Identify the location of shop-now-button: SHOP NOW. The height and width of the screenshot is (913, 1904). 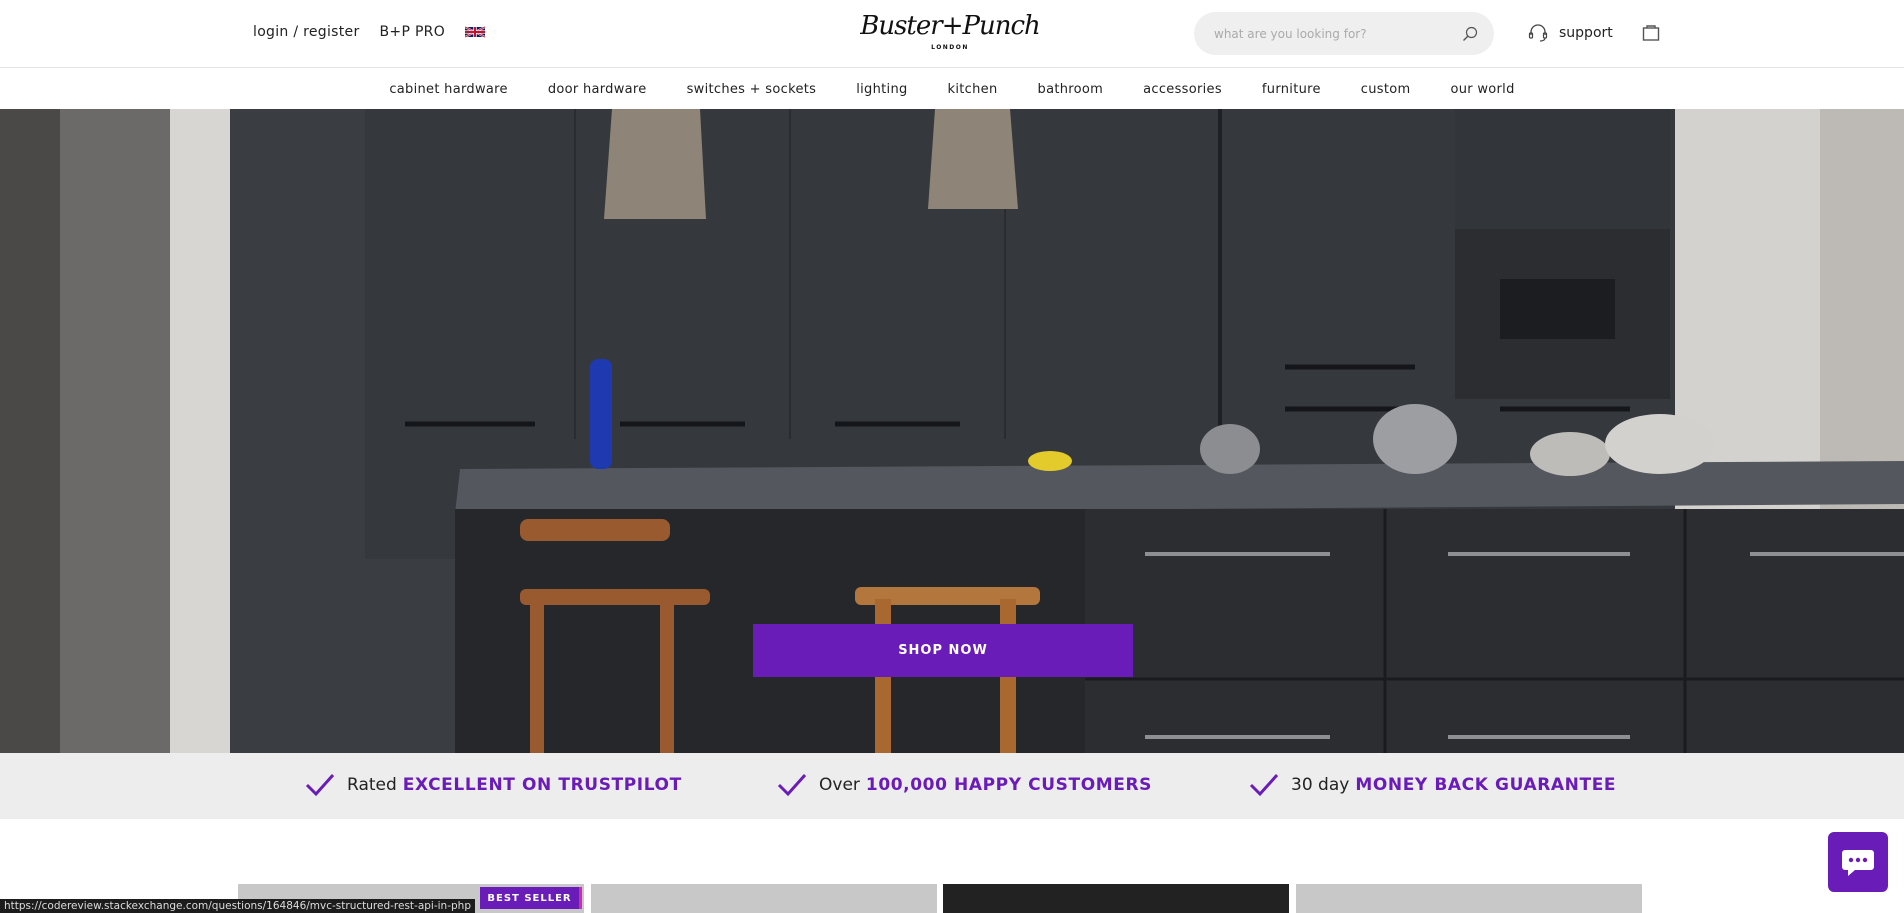
(943, 650).